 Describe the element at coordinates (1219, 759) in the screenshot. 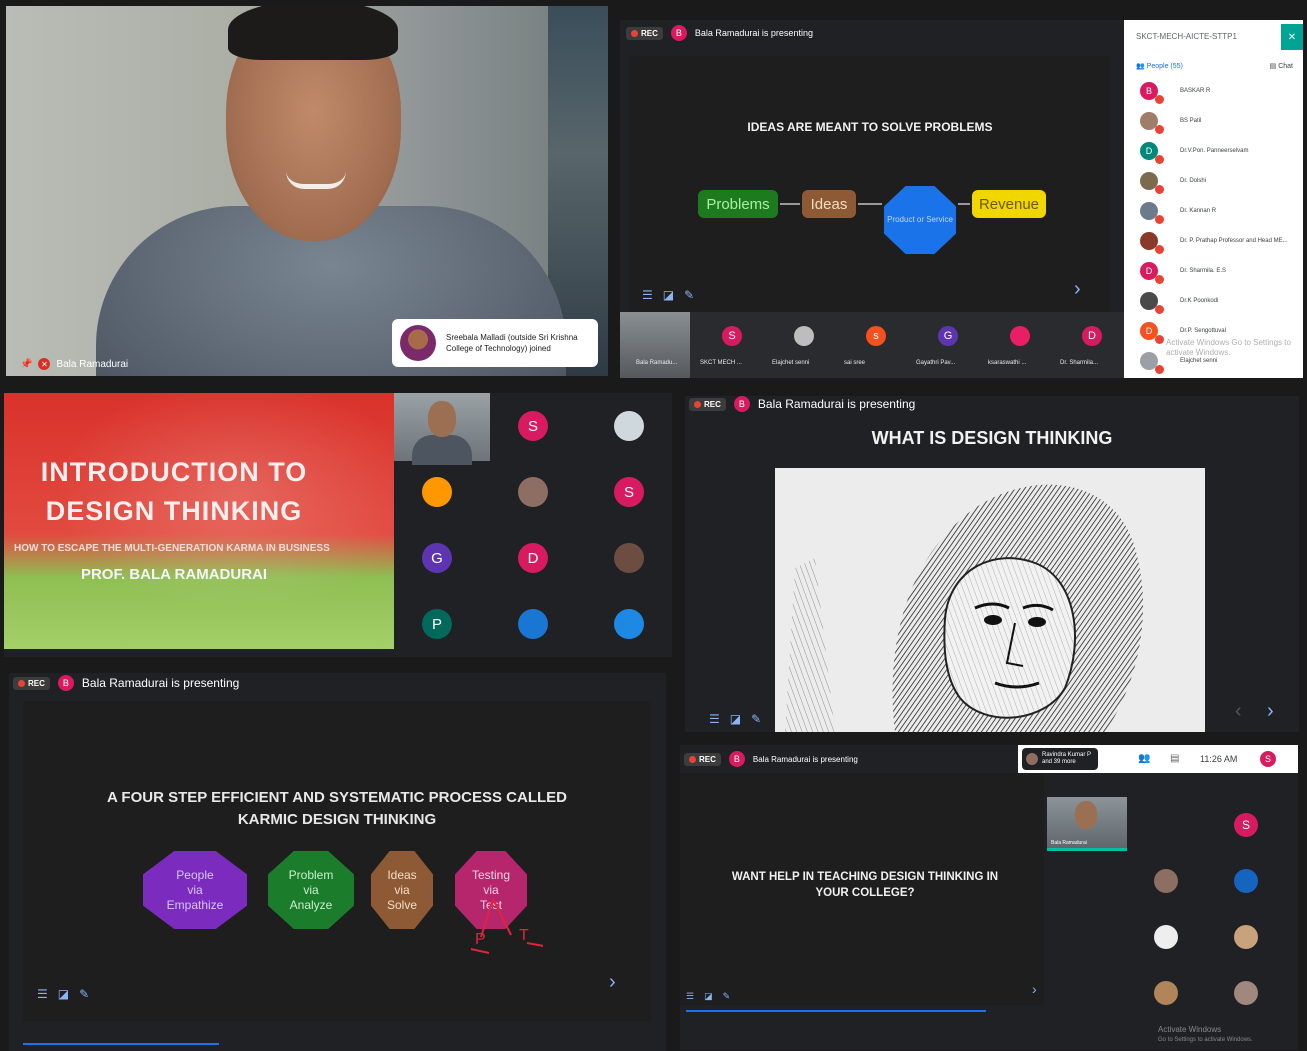

I see `clock-time: 11:26 AM` at that location.